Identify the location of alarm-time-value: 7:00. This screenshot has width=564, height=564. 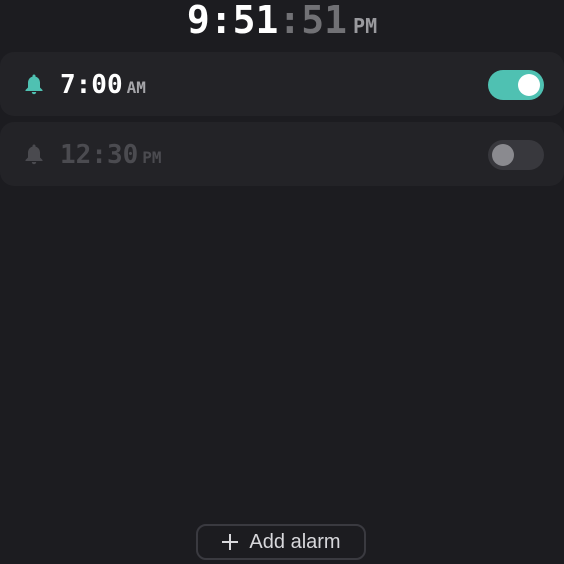
(91, 85).